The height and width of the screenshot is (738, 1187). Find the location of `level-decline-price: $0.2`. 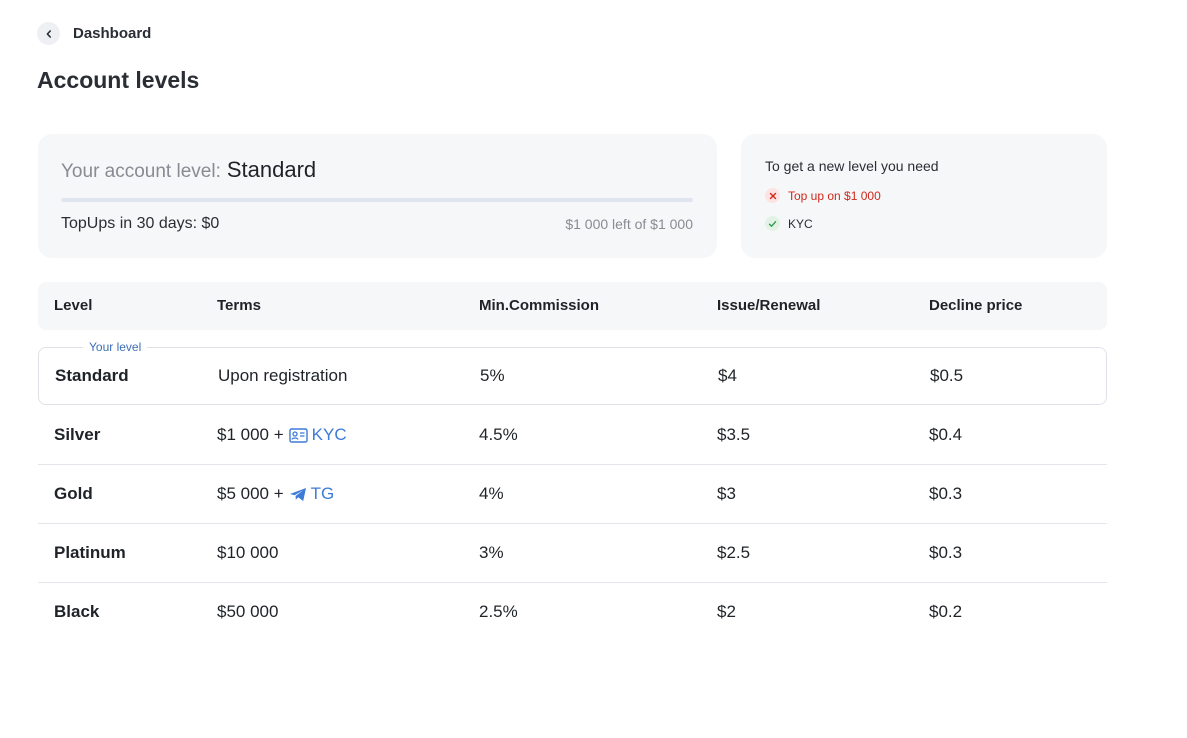

level-decline-price: $0.2 is located at coordinates (946, 611).